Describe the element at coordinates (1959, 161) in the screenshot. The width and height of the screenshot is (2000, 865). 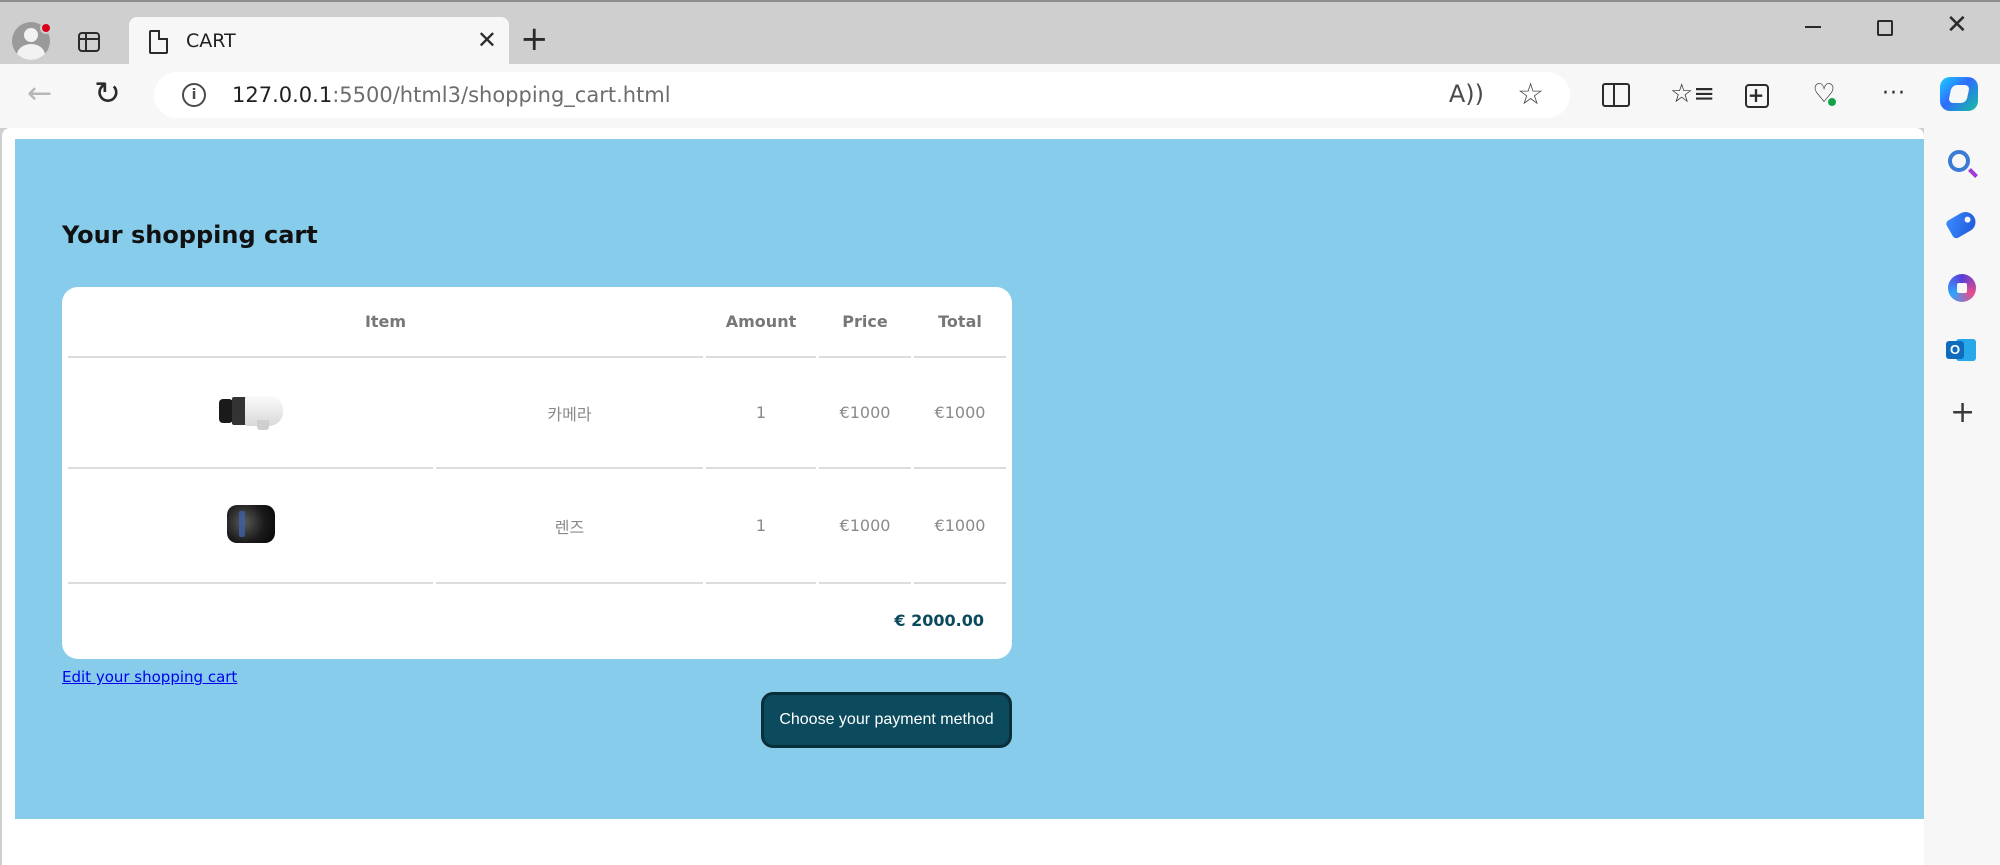
I see `sidebar-search-icon` at that location.